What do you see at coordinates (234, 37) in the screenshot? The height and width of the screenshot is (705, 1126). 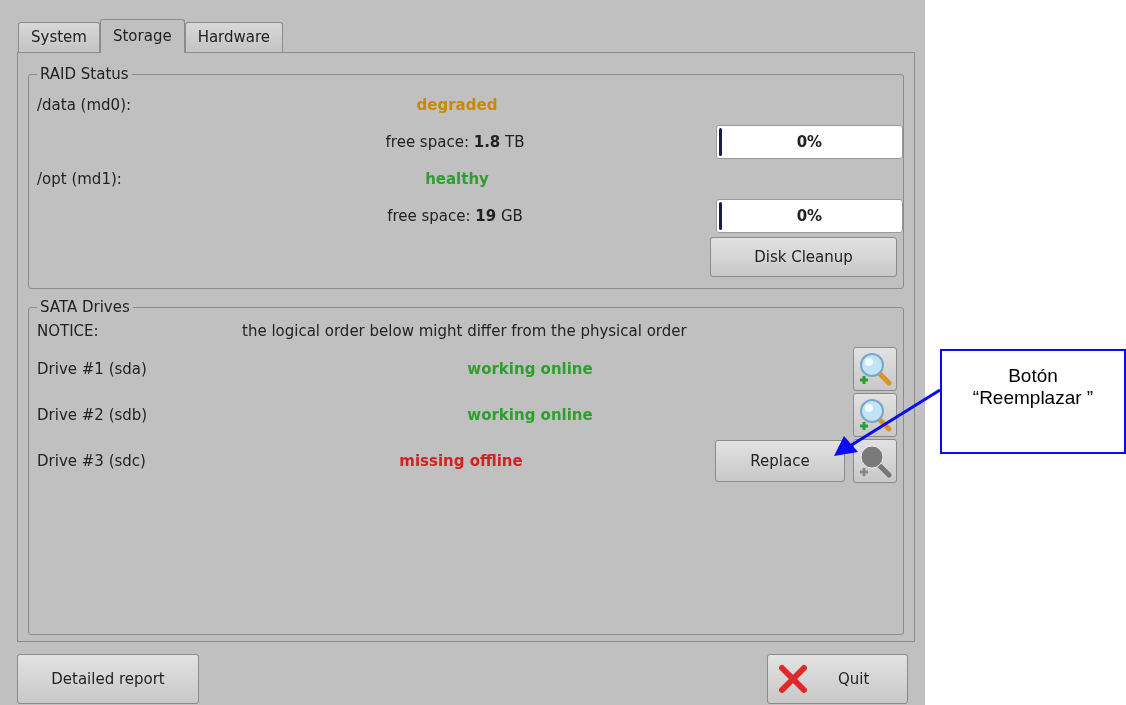 I see `tab: Hardware` at bounding box center [234, 37].